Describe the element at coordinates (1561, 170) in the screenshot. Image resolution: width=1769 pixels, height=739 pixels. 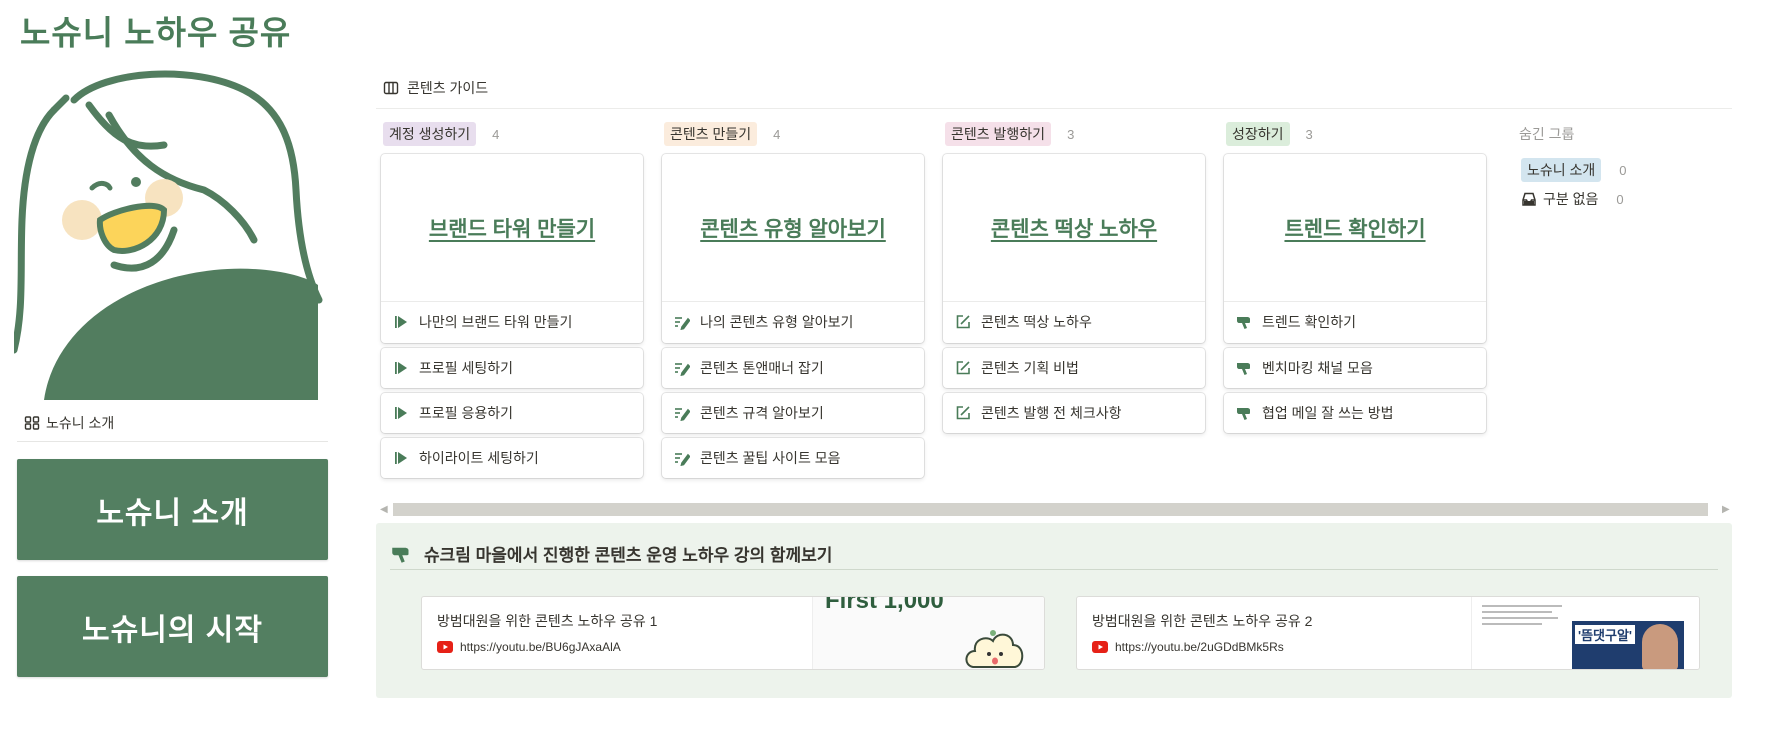
I see `hidden-group-tag: 노슈니 소개` at that location.